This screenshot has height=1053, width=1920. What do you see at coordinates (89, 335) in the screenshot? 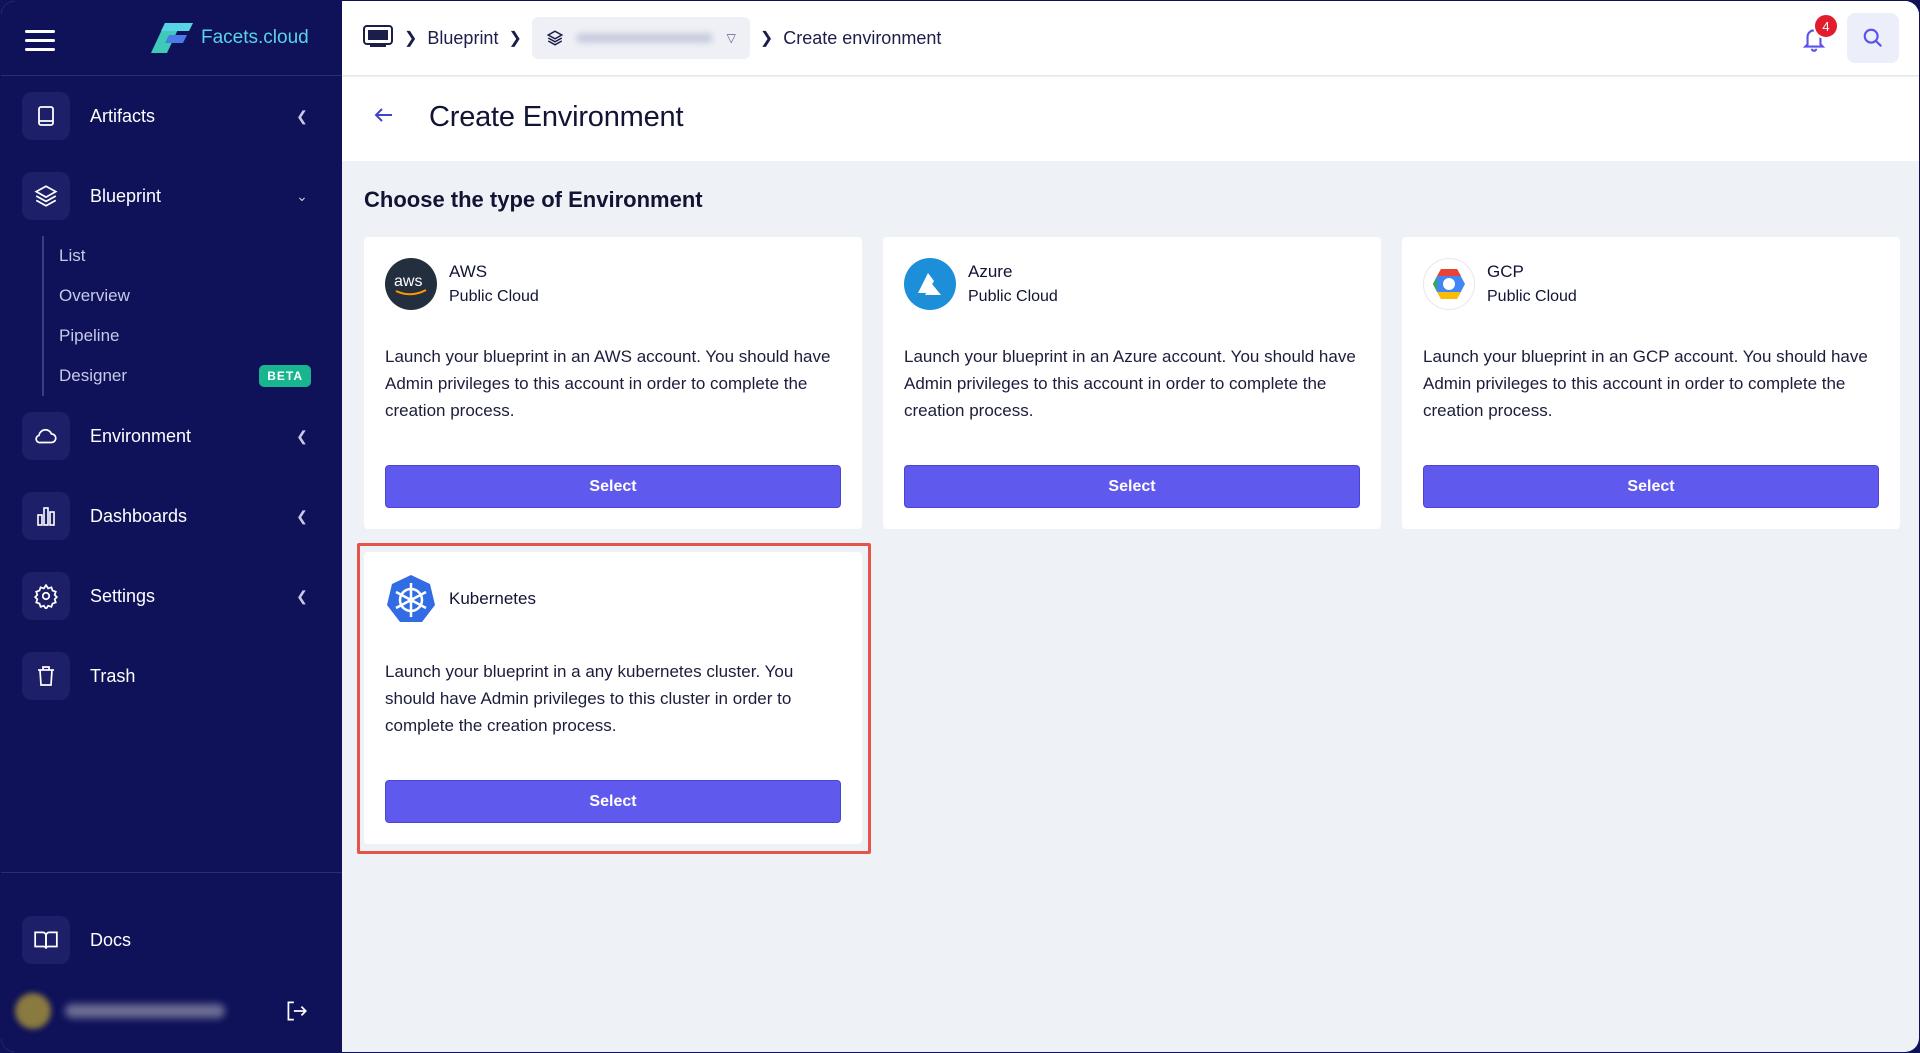
I see `subitem-label: Pipeline` at bounding box center [89, 335].